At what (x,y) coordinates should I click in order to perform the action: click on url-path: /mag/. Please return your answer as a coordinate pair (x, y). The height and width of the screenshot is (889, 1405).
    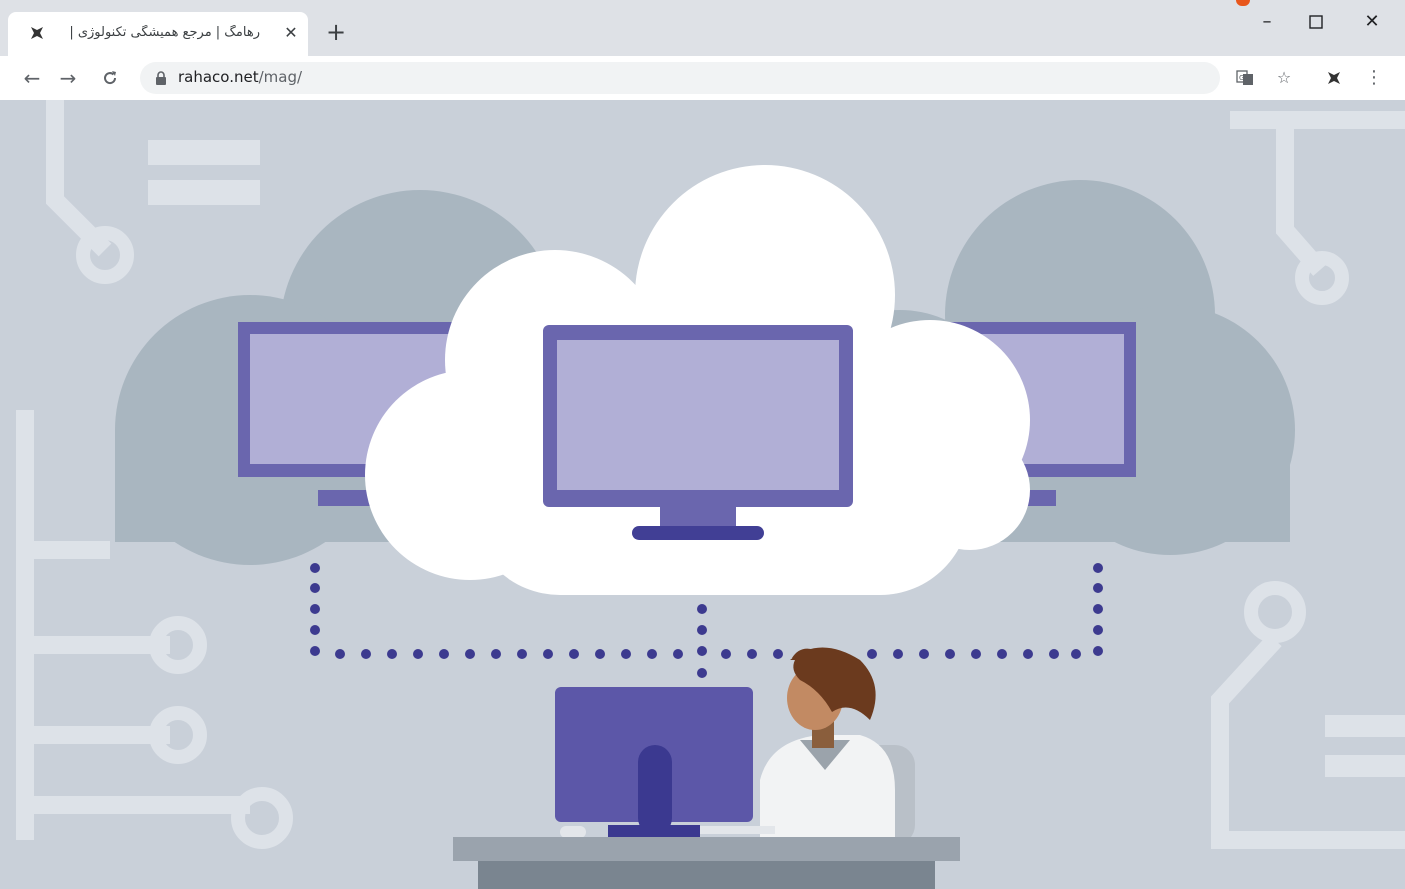
    Looking at the image, I should click on (280, 77).